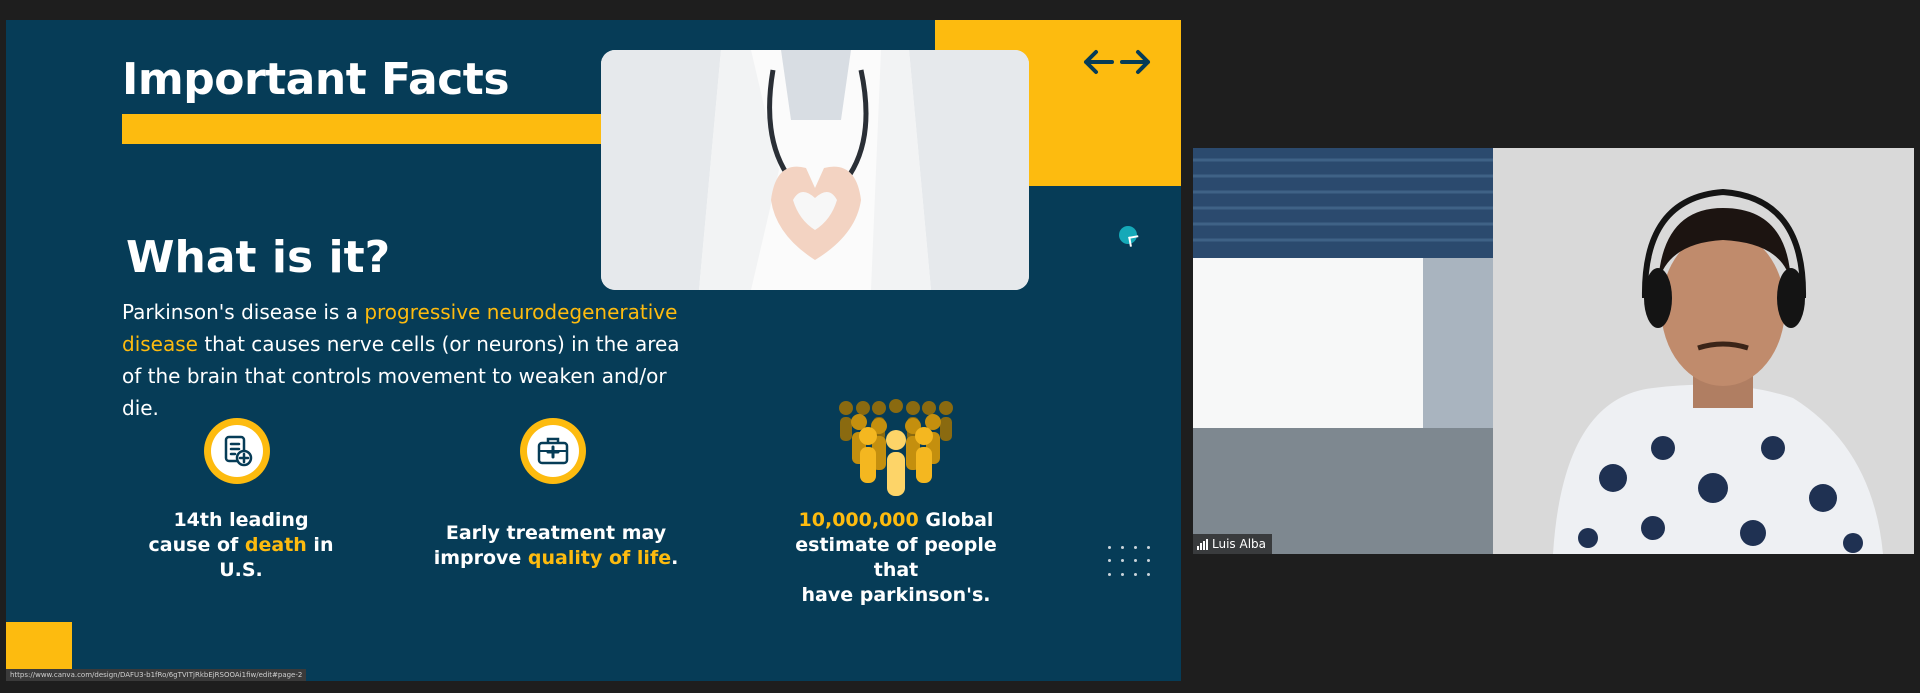  What do you see at coordinates (858, 520) in the screenshot?
I see `fact3-highlight: 10,000,000` at bounding box center [858, 520].